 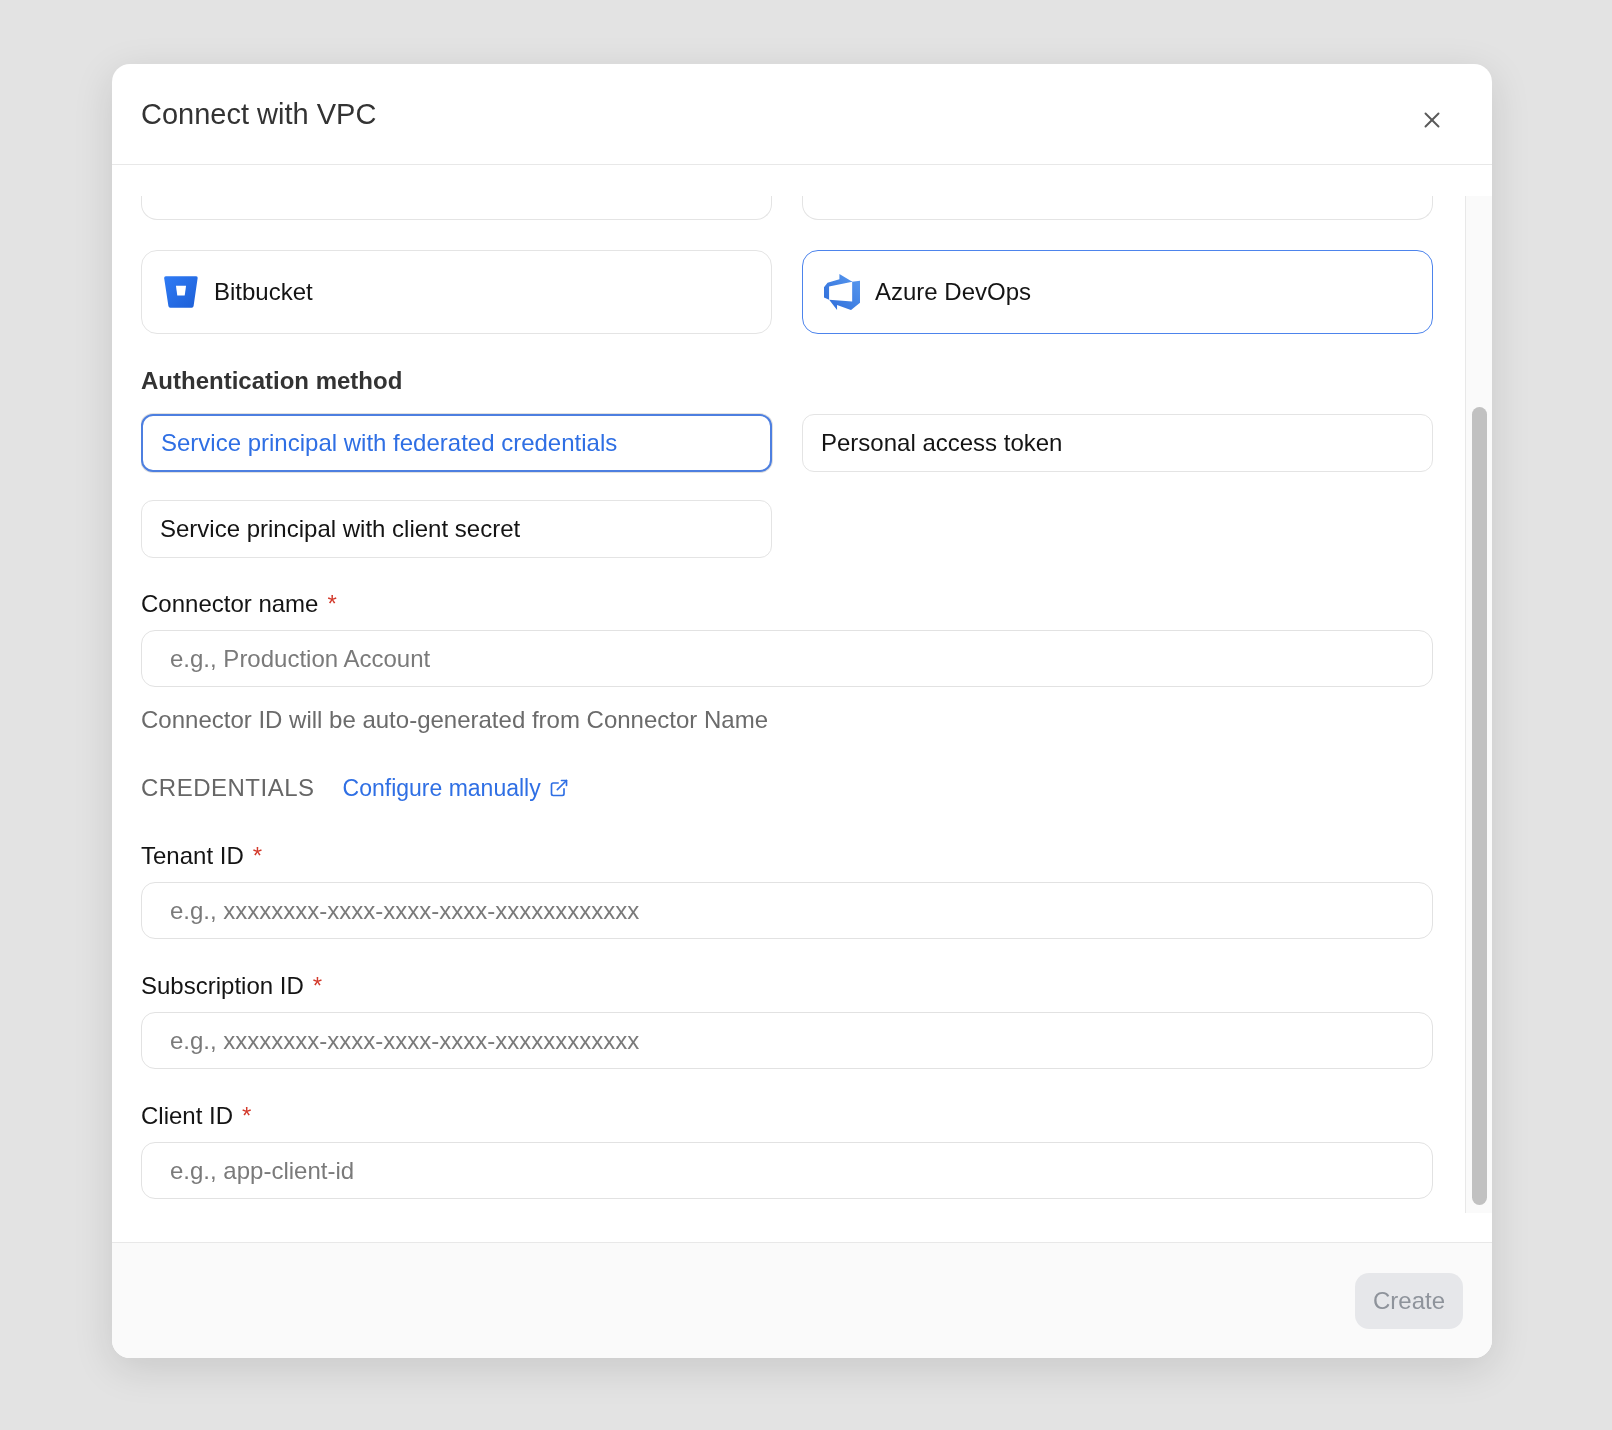 I want to click on field-label: Subscription ID, so click(x=222, y=986).